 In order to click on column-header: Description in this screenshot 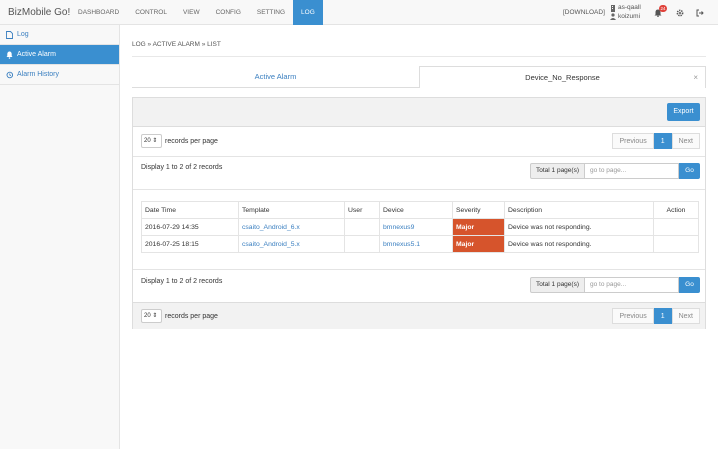, I will do `click(579, 210)`.